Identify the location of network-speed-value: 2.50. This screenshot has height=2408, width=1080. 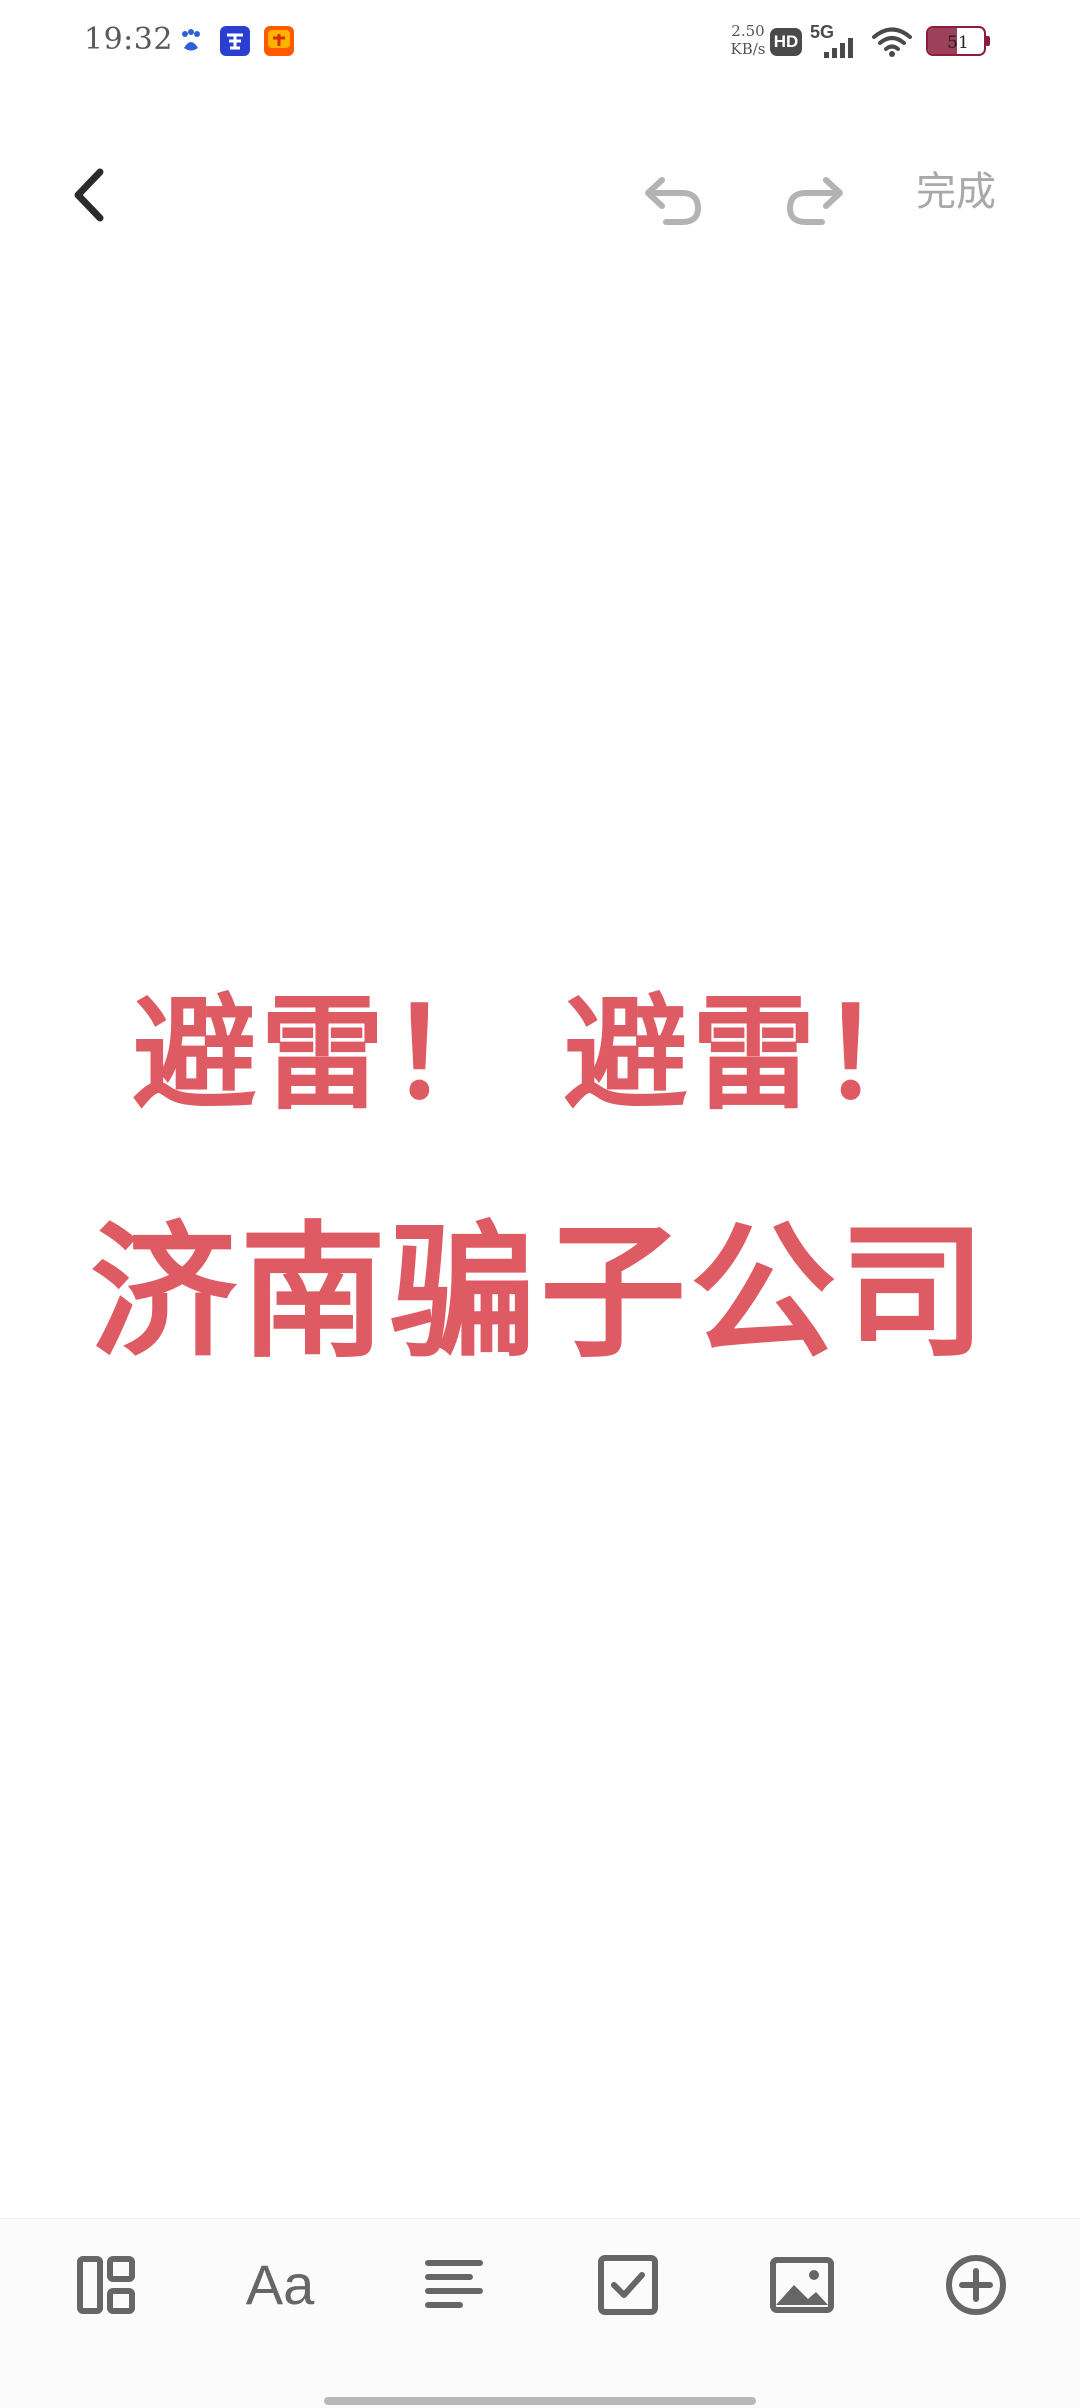
(748, 31).